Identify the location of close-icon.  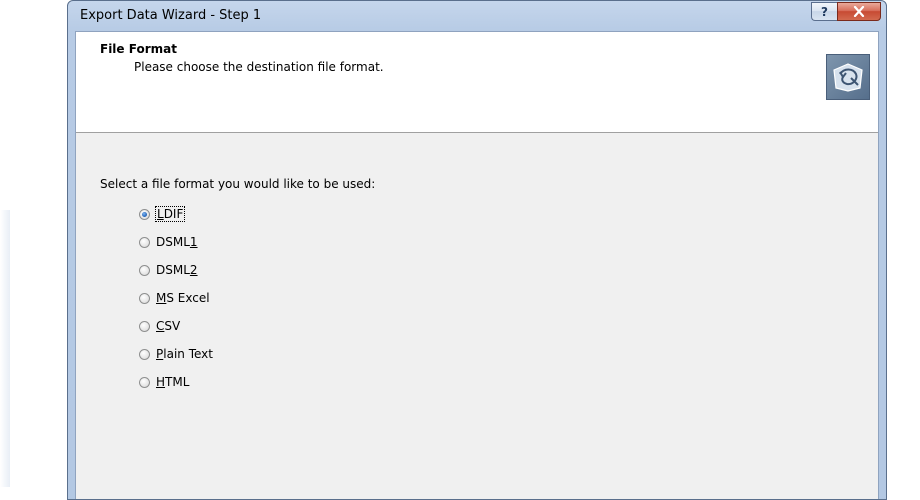
(859, 11).